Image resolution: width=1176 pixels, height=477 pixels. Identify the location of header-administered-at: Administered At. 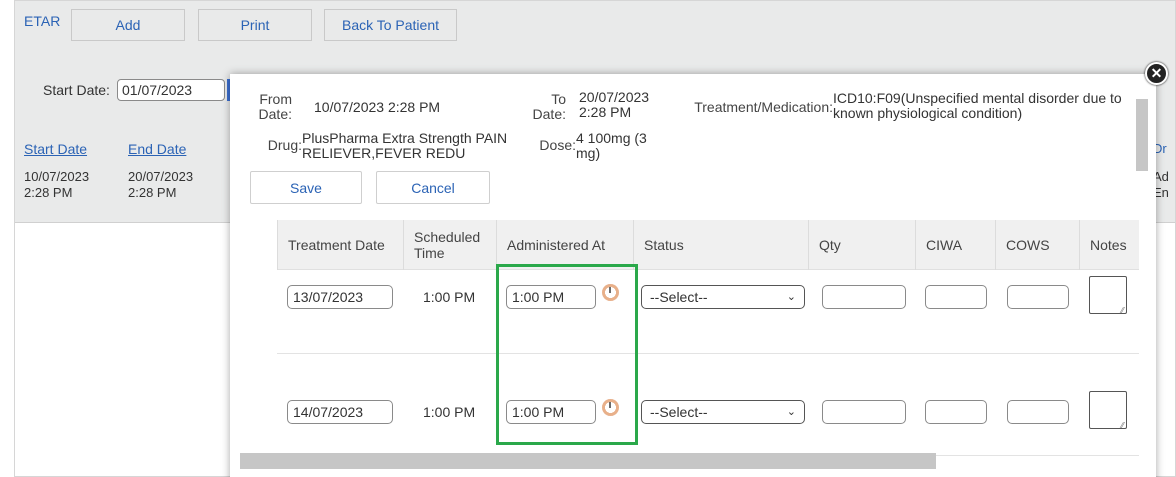
(564, 245).